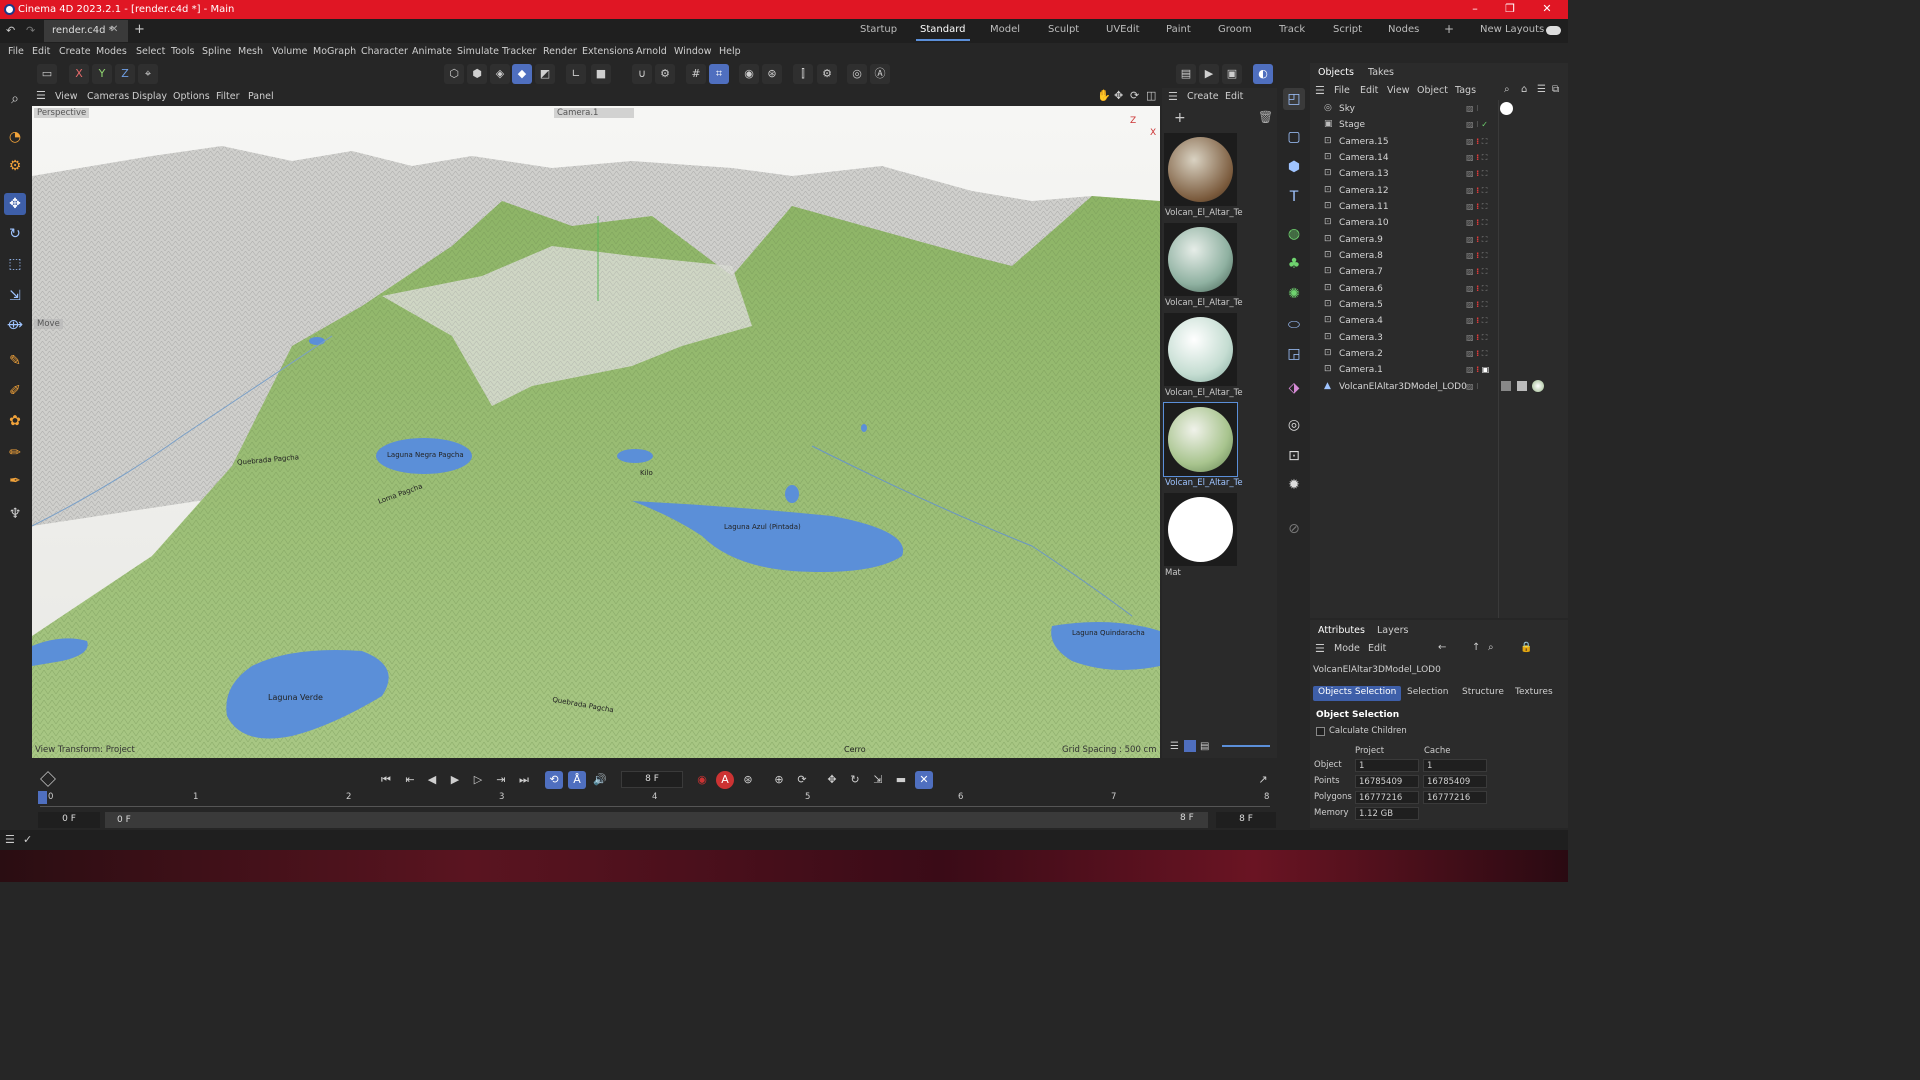  Describe the element at coordinates (1294, 456) in the screenshot. I see `camera-icon: ⊡` at that location.